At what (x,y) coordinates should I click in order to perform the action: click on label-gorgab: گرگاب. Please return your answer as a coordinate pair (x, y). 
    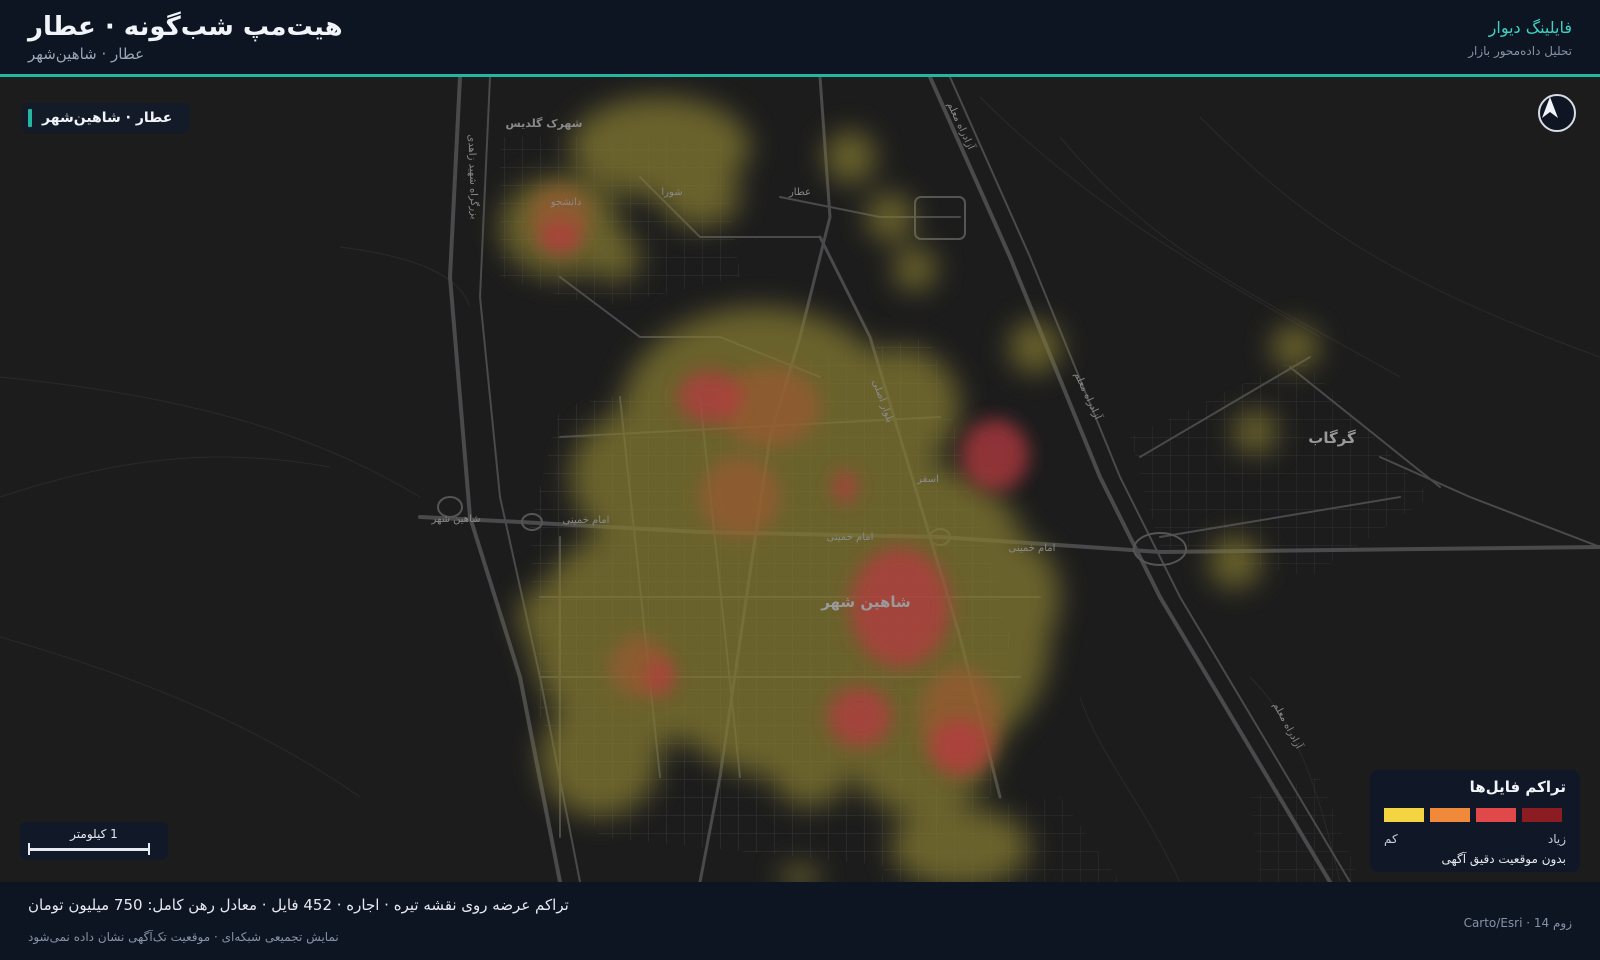
    Looking at the image, I should click on (1332, 438).